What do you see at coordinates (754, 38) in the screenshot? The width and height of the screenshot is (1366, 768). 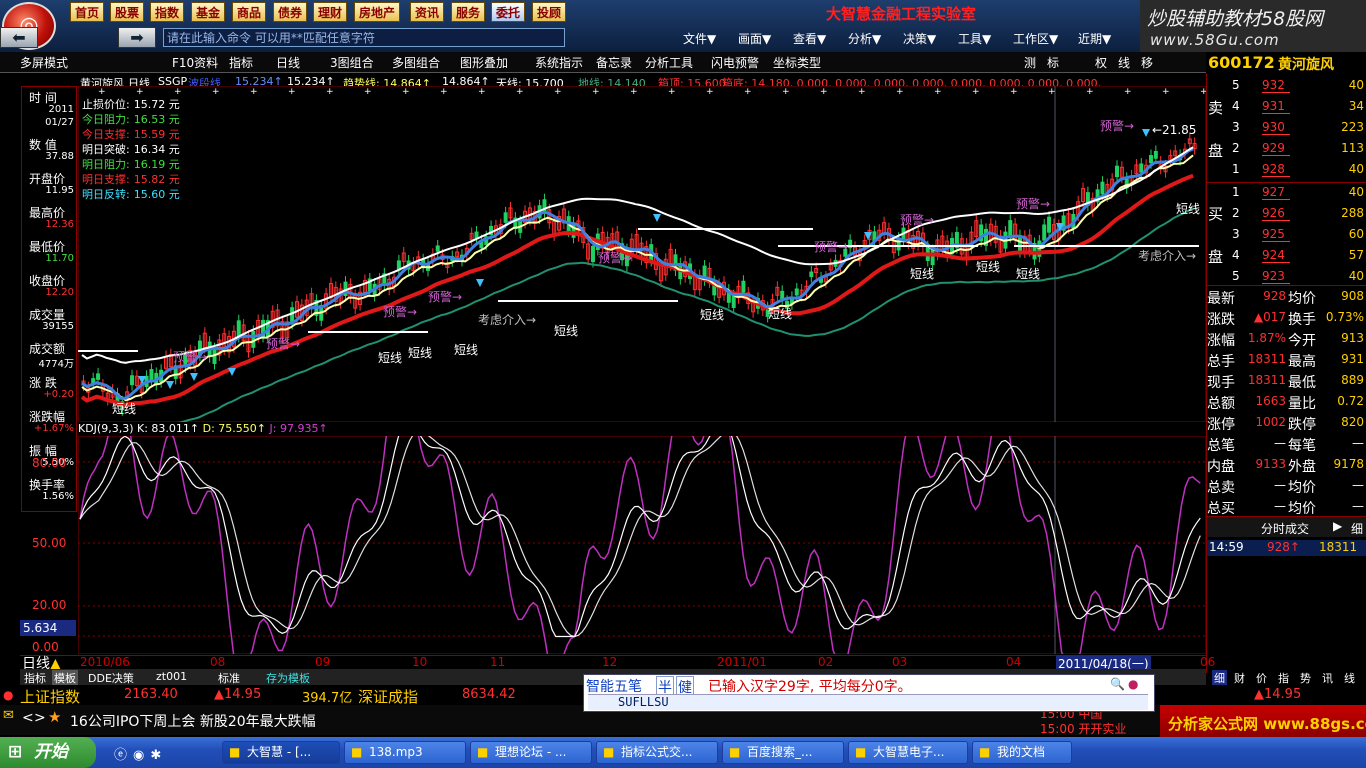 I see `menu-item: 画面▼` at bounding box center [754, 38].